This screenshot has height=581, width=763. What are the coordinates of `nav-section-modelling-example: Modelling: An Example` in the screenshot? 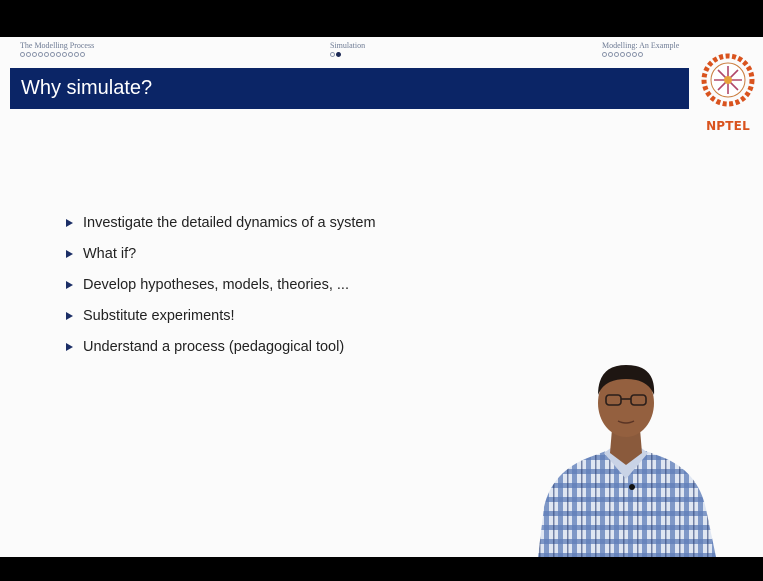 It's located at (640, 49).